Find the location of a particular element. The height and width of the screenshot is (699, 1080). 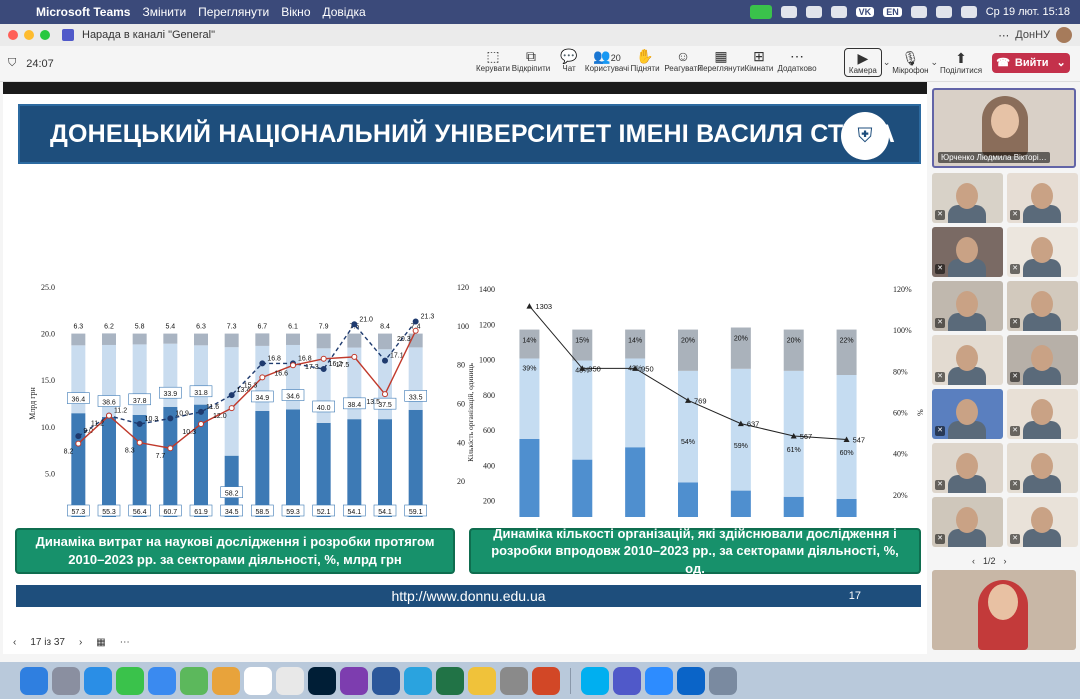

facetime-status-icon is located at coordinates (760, 12).